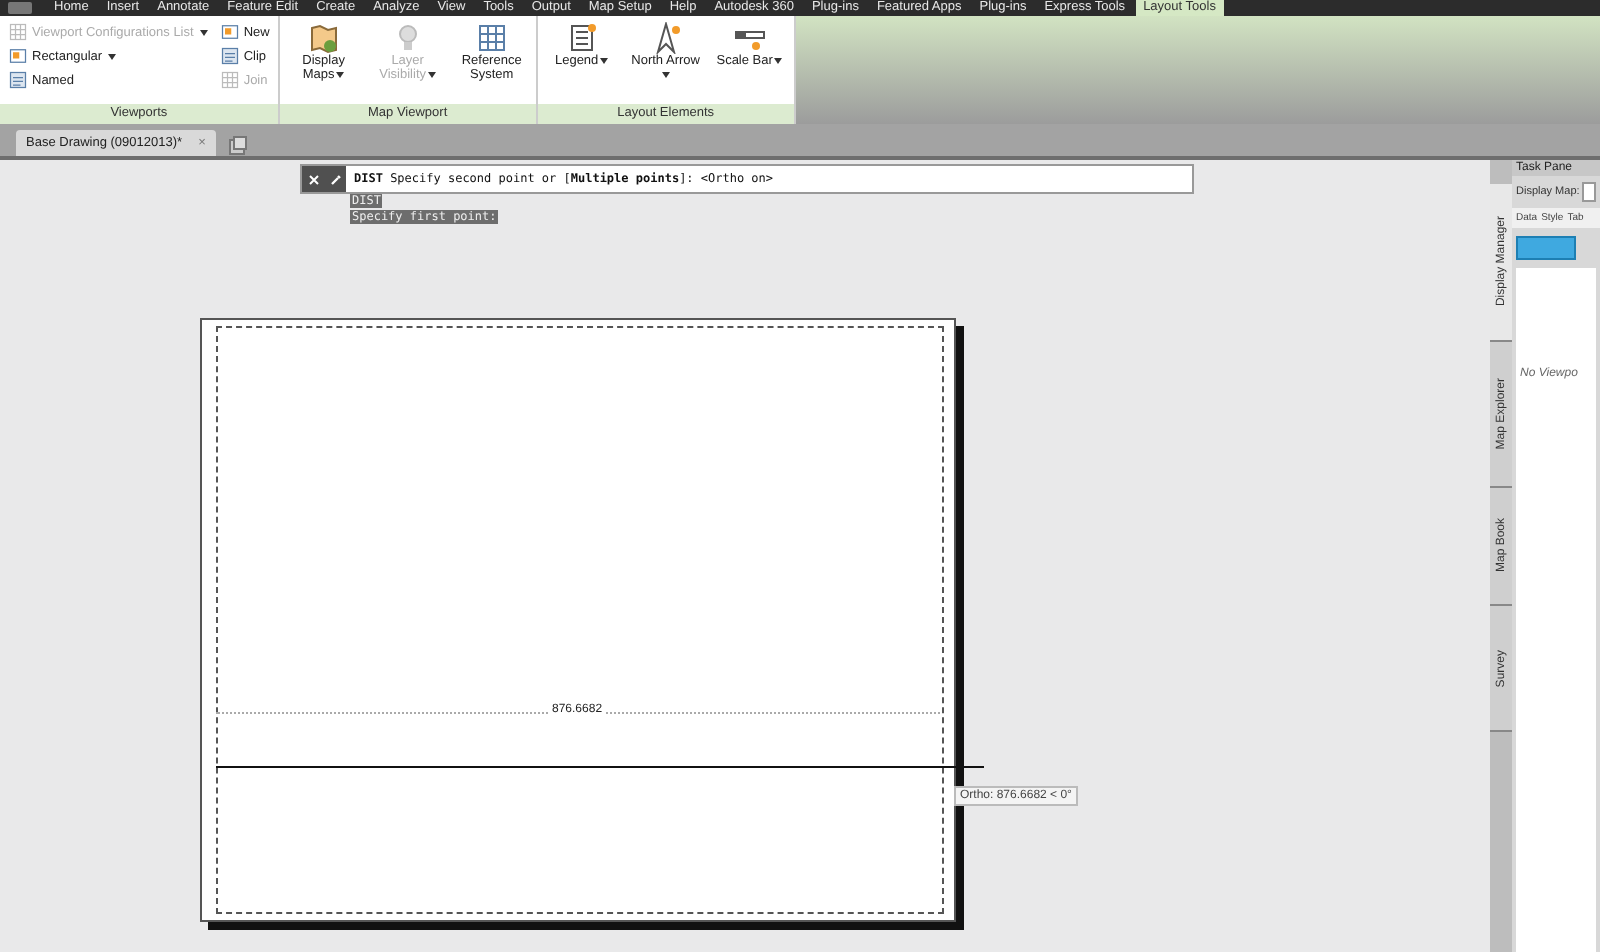  Describe the element at coordinates (1588, 192) in the screenshot. I see `map-select` at that location.